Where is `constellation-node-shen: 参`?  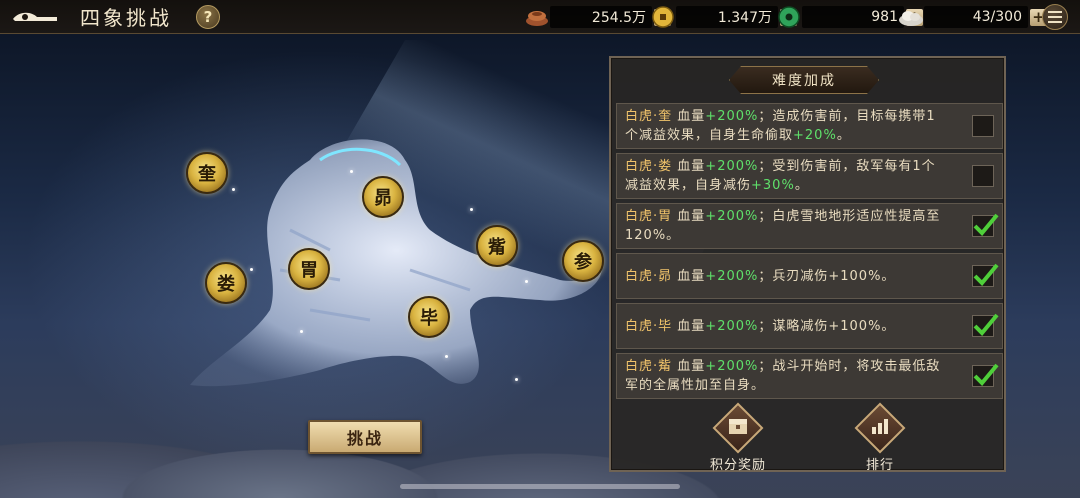
constellation-node-shen: 参 is located at coordinates (583, 261).